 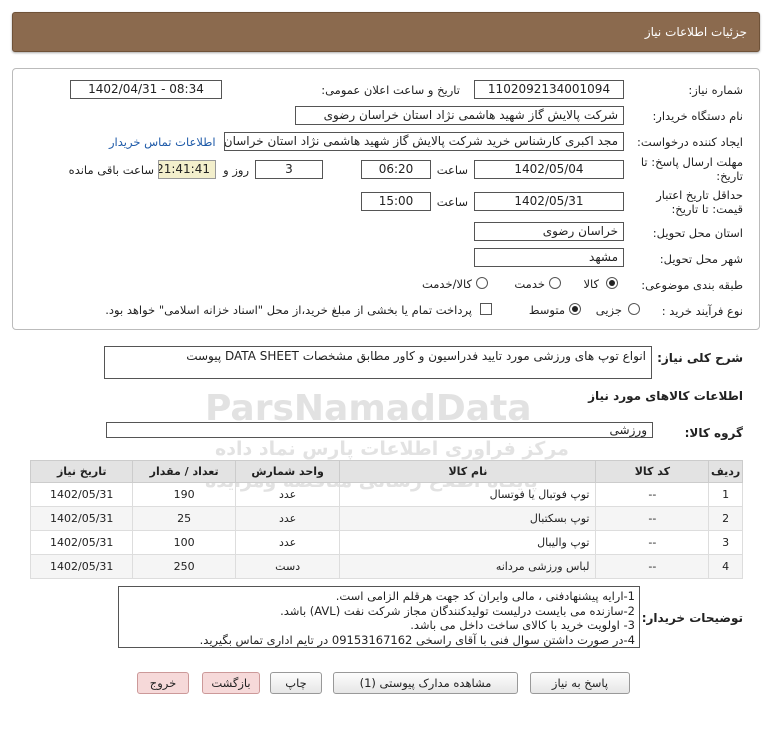 I want to click on cell-quantity: 190, so click(x=184, y=494).